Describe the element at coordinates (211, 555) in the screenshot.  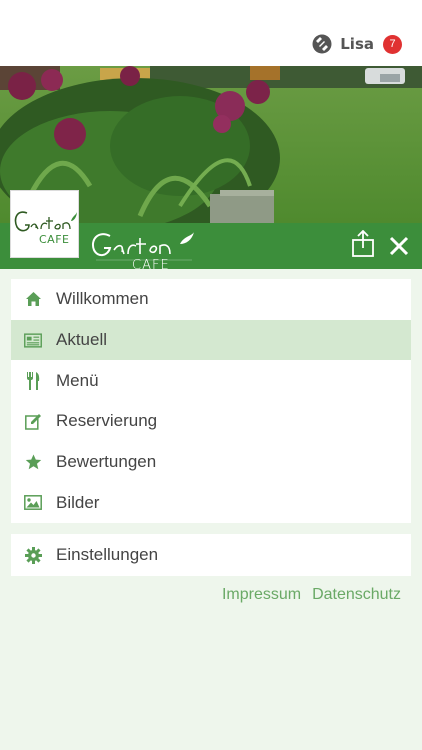
I see `menu-item-einstellungen: Einstellungen` at that location.